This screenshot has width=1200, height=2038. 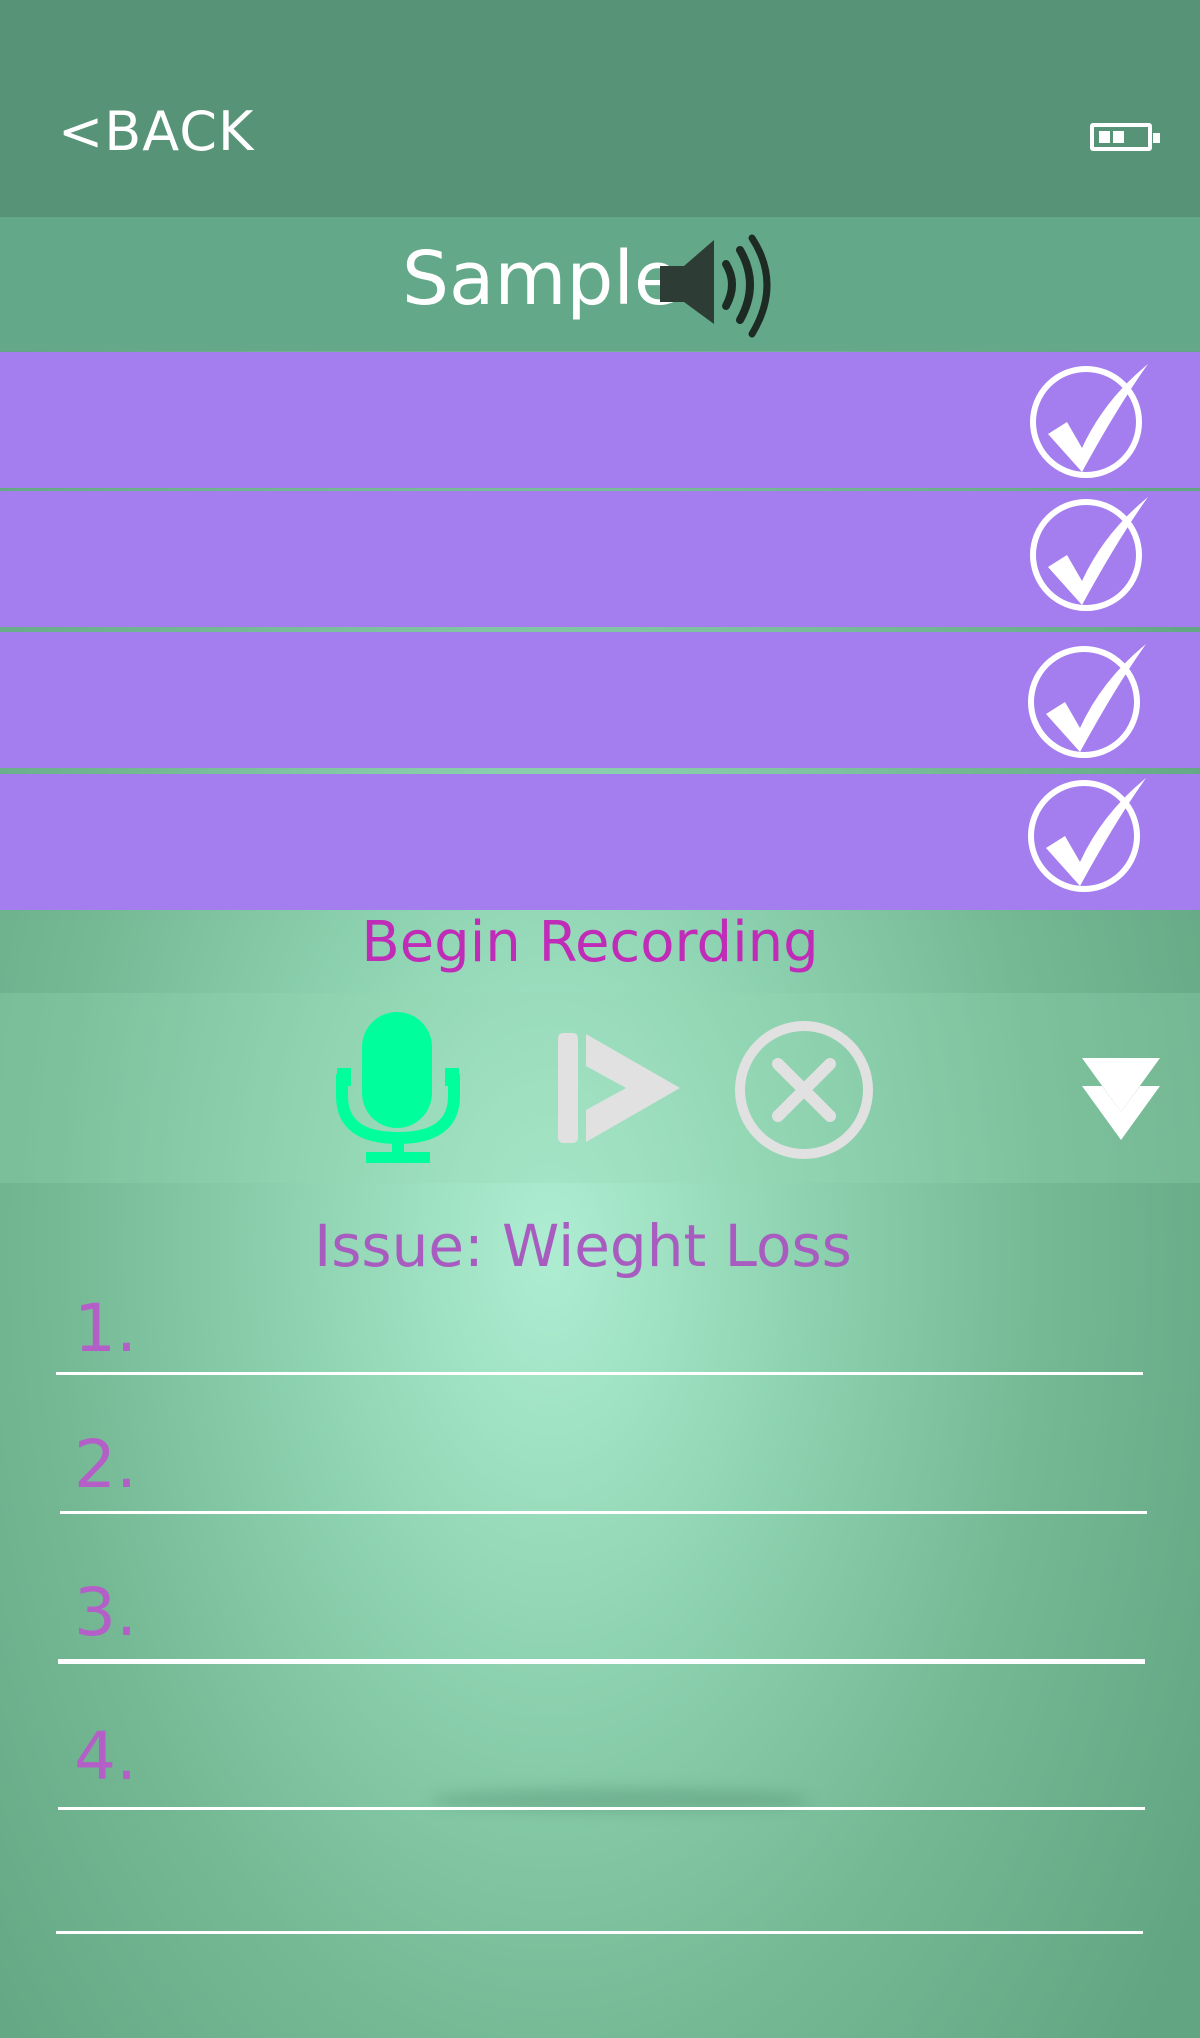 I want to click on issue-title: Issue: Wieght Loss, so click(x=583, y=1246).